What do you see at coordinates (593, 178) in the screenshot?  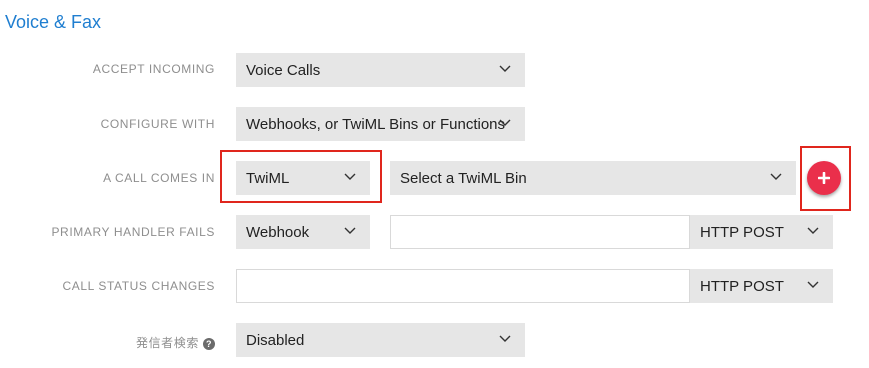 I see `twiml-bin-select: Select a TwiML Bin` at bounding box center [593, 178].